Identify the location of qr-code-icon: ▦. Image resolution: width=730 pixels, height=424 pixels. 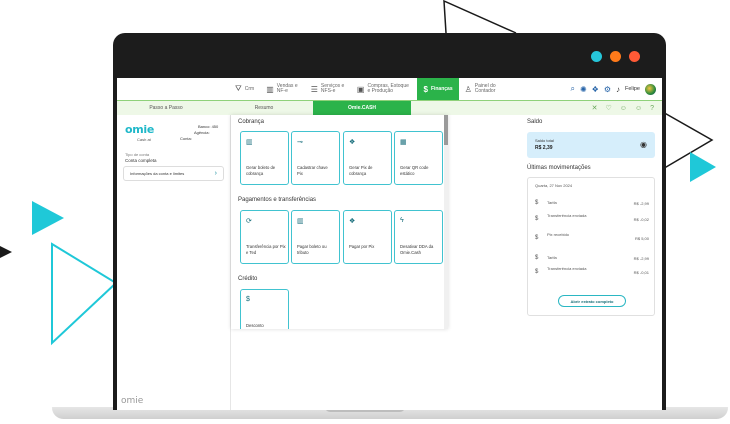
(403, 142).